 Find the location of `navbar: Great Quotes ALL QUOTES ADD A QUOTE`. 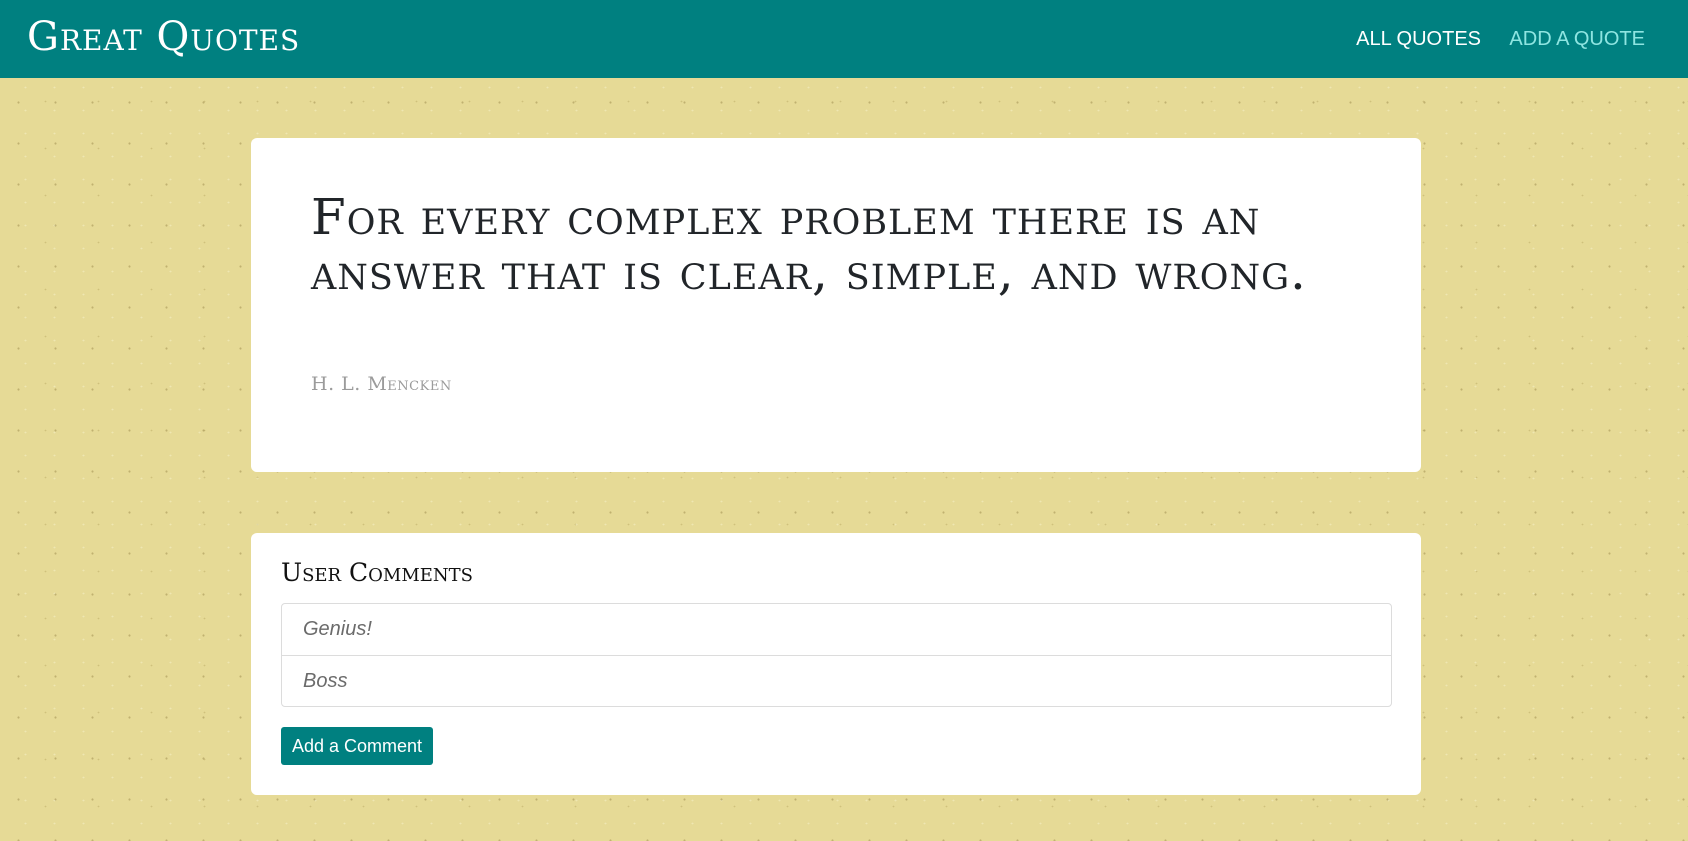

navbar: Great Quotes ALL QUOTES ADD A QUOTE is located at coordinates (844, 39).